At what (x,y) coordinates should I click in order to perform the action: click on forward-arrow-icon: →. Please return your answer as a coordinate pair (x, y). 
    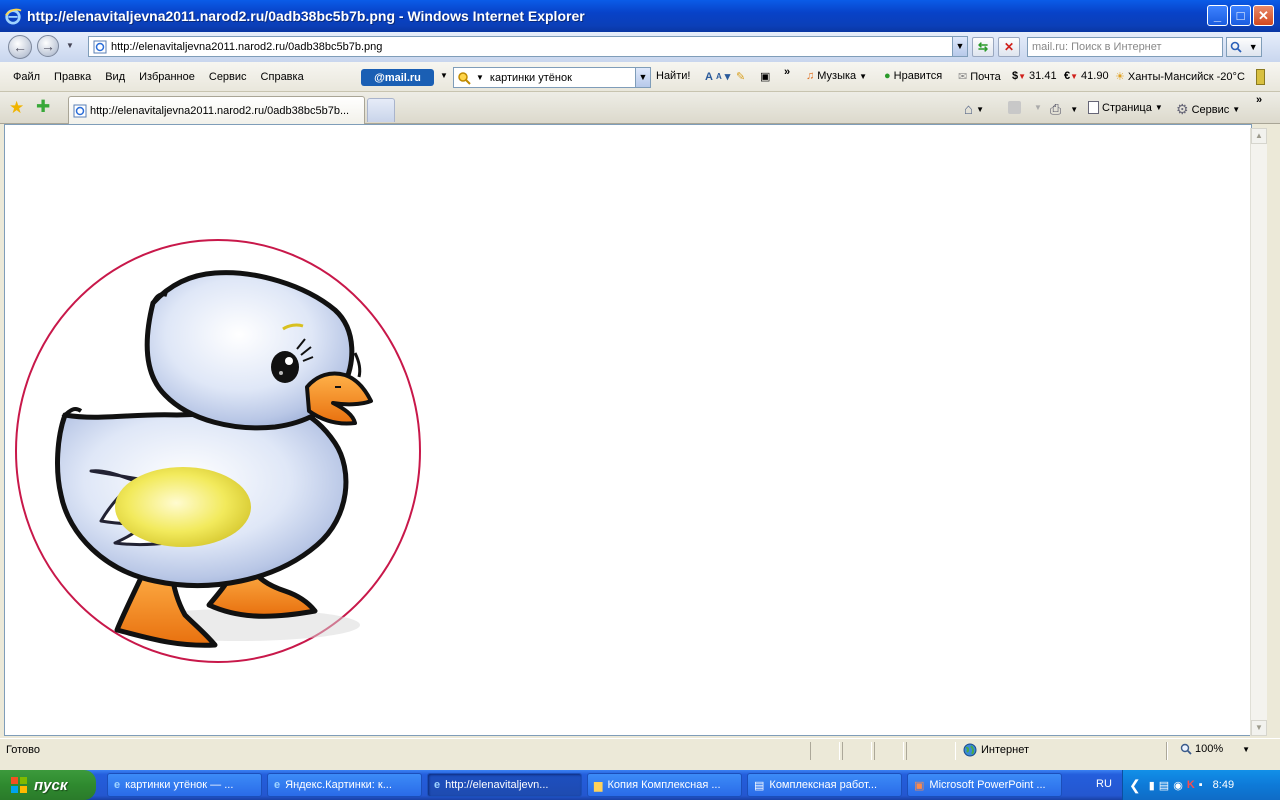
    Looking at the image, I should click on (48, 46).